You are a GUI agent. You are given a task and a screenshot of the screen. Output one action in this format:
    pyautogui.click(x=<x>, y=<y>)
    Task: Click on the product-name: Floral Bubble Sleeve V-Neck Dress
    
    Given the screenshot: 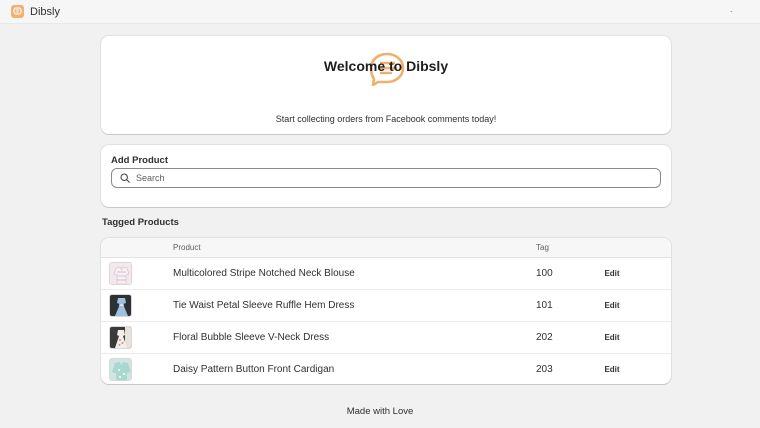 What is the action you would take?
    pyautogui.click(x=251, y=337)
    